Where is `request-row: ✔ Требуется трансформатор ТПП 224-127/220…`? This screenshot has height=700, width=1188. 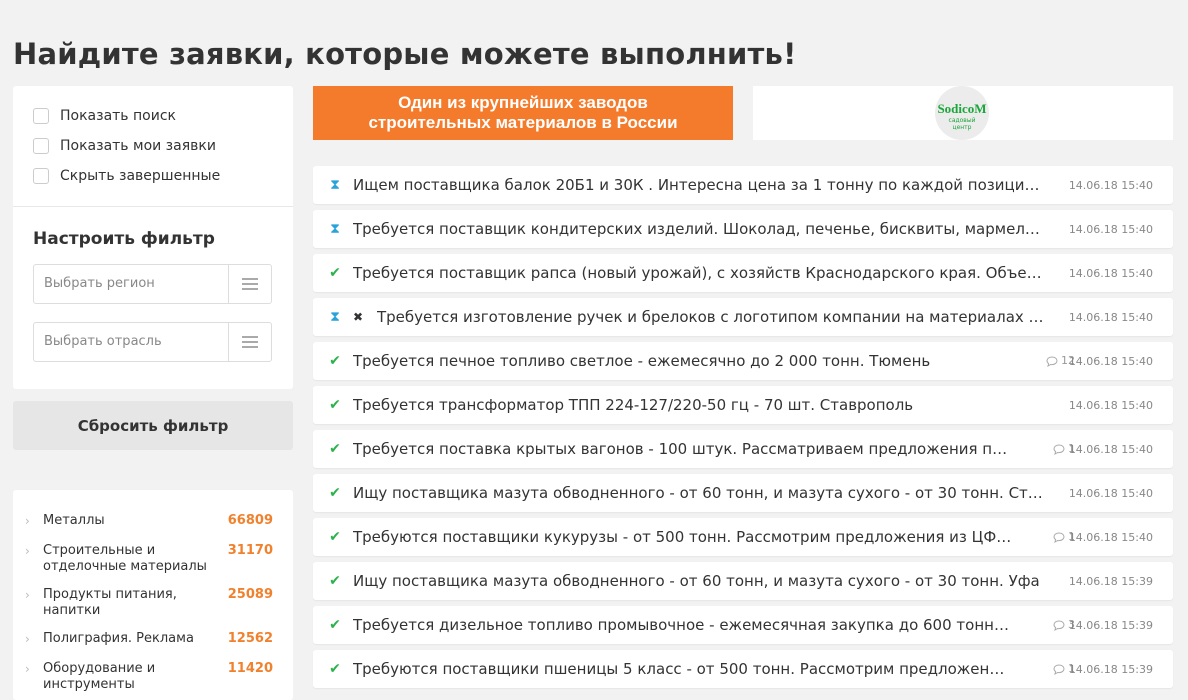 request-row: ✔ Требуется трансформатор ТПП 224-127/220… is located at coordinates (743, 405).